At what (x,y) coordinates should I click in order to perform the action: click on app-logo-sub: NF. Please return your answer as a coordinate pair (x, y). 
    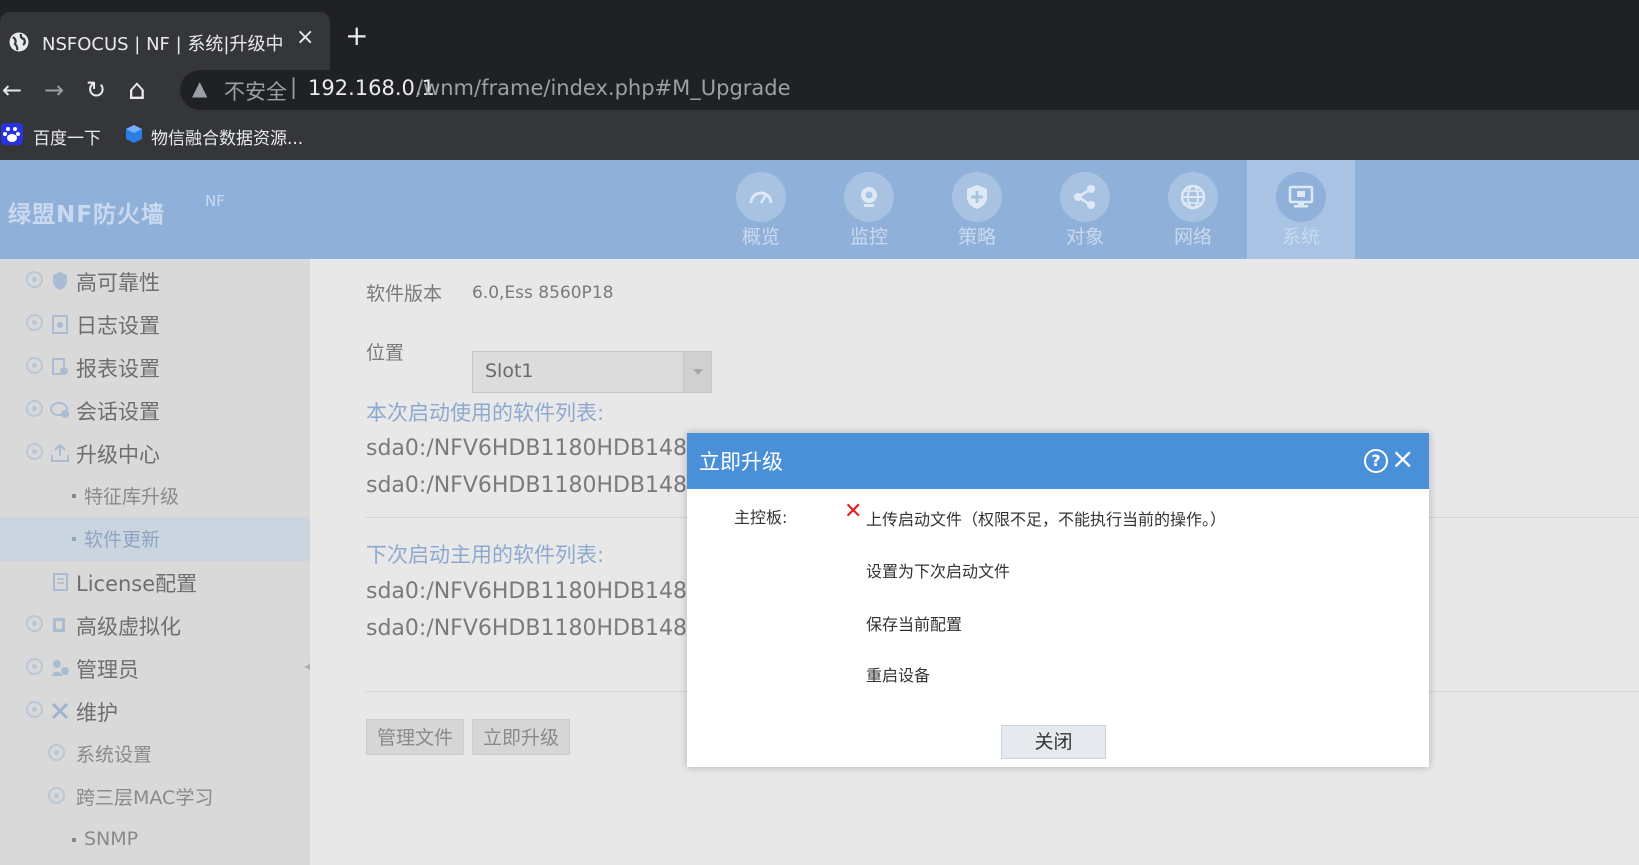
    Looking at the image, I should click on (215, 201).